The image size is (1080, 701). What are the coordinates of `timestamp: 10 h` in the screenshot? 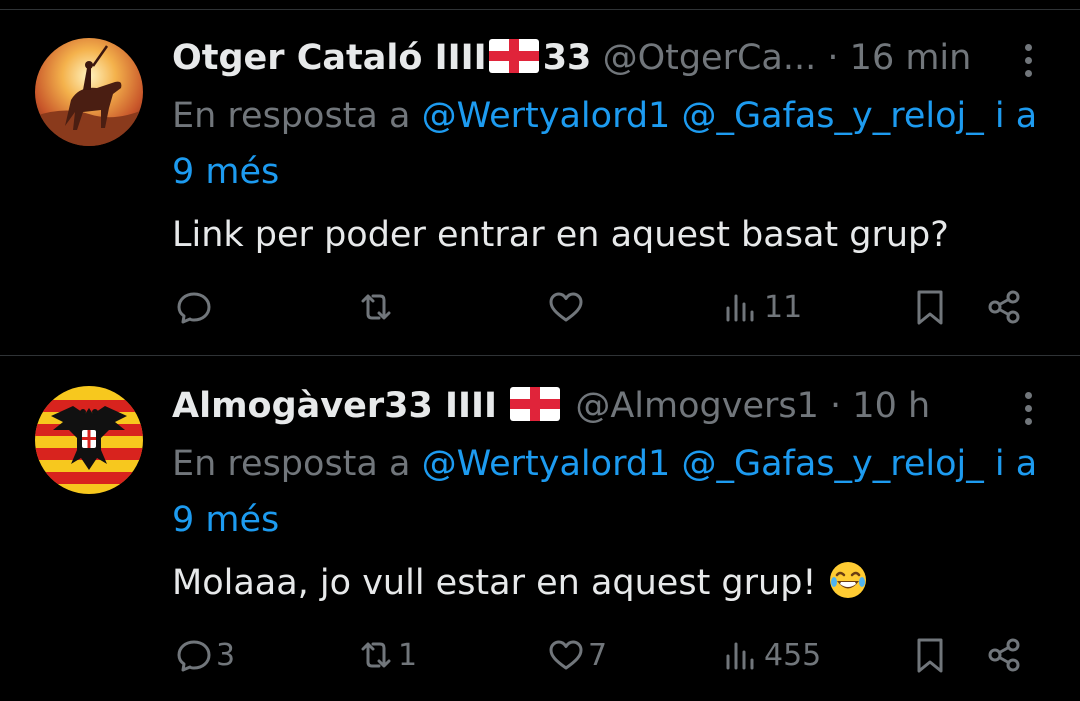 It's located at (891, 406).